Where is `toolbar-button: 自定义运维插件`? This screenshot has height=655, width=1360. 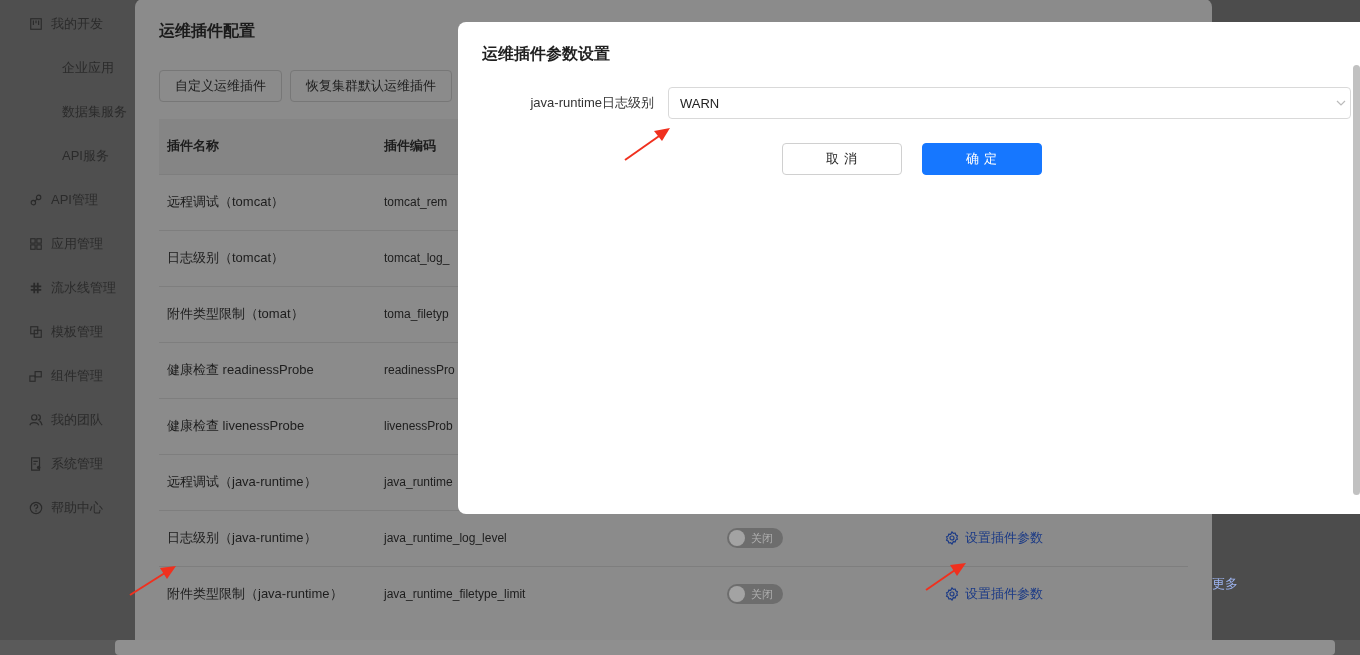
toolbar-button: 自定义运维插件 is located at coordinates (220, 86).